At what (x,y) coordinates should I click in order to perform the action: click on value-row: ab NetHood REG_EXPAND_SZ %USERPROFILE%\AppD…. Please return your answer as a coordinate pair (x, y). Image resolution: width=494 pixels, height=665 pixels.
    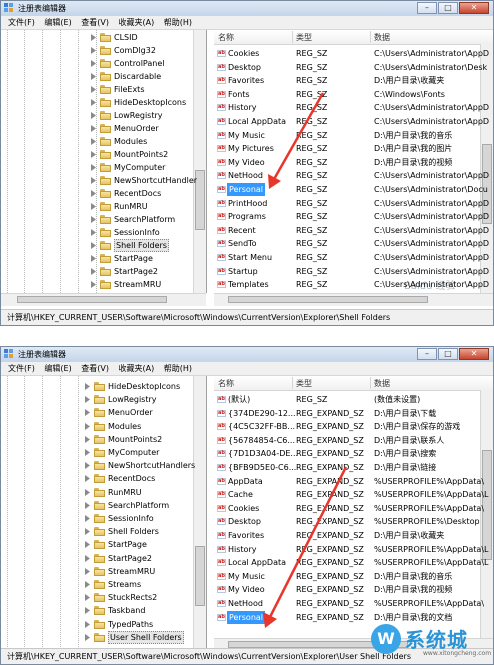
    Looking at the image, I should click on (349, 603).